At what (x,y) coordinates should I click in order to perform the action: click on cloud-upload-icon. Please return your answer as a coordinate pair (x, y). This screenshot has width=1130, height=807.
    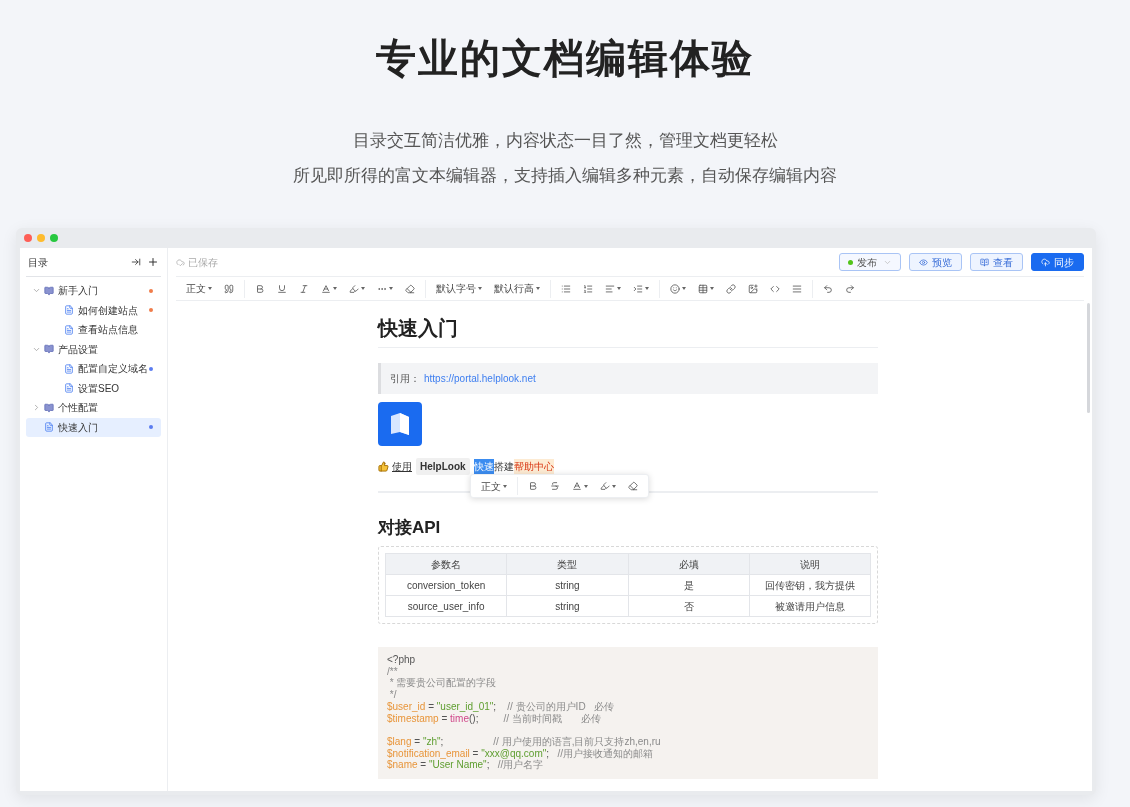
    Looking at the image, I should click on (1045, 262).